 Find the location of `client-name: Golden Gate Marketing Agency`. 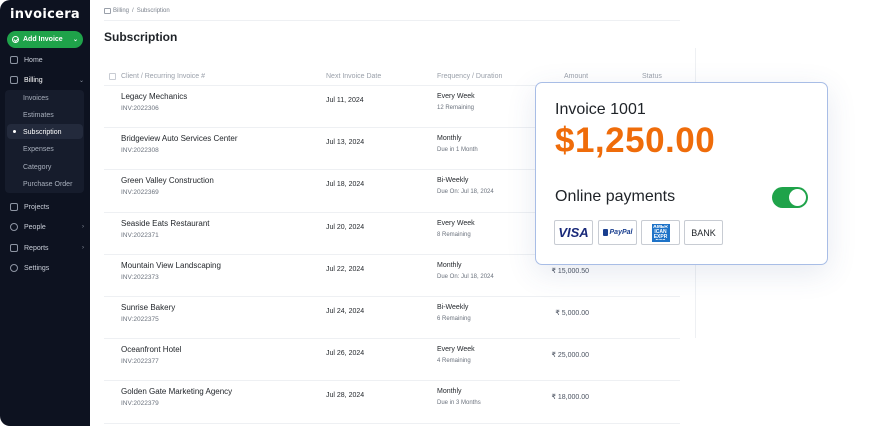

client-name: Golden Gate Marketing Agency is located at coordinates (176, 391).